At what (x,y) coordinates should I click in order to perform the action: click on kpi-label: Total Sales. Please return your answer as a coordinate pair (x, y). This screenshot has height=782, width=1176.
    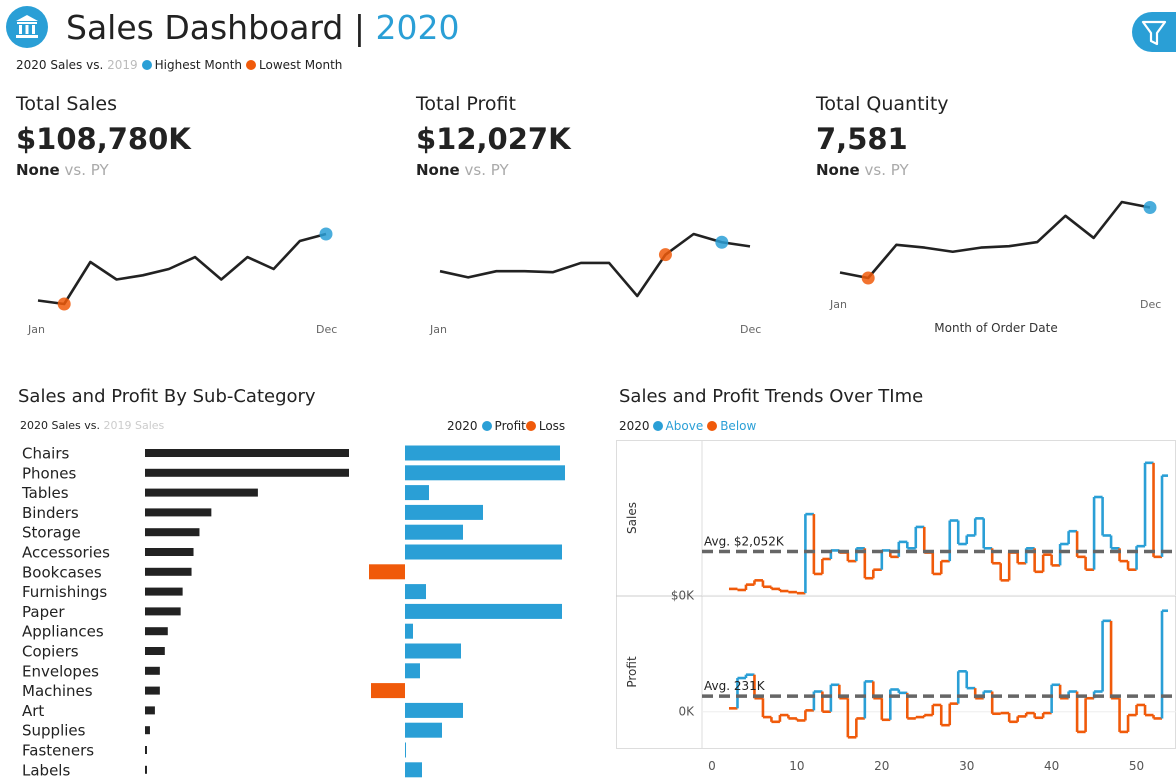
    Looking at the image, I should click on (66, 104).